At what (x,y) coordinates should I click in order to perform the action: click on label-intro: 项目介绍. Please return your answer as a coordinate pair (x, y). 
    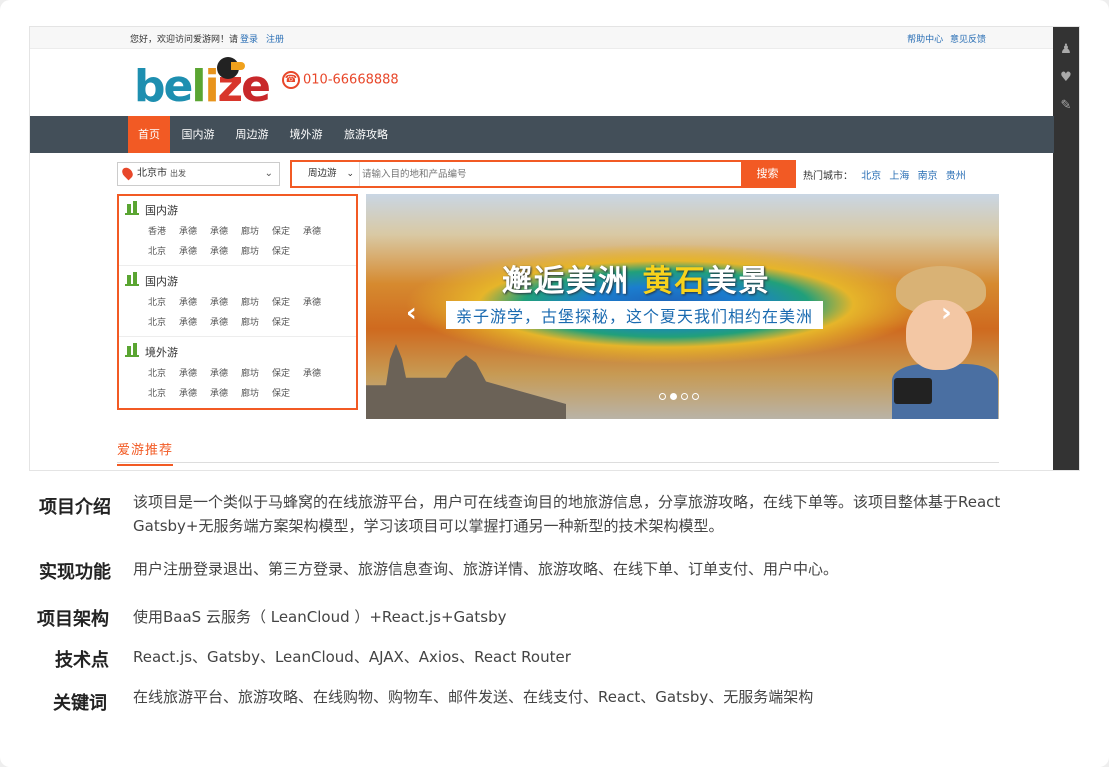
    Looking at the image, I should click on (75, 507).